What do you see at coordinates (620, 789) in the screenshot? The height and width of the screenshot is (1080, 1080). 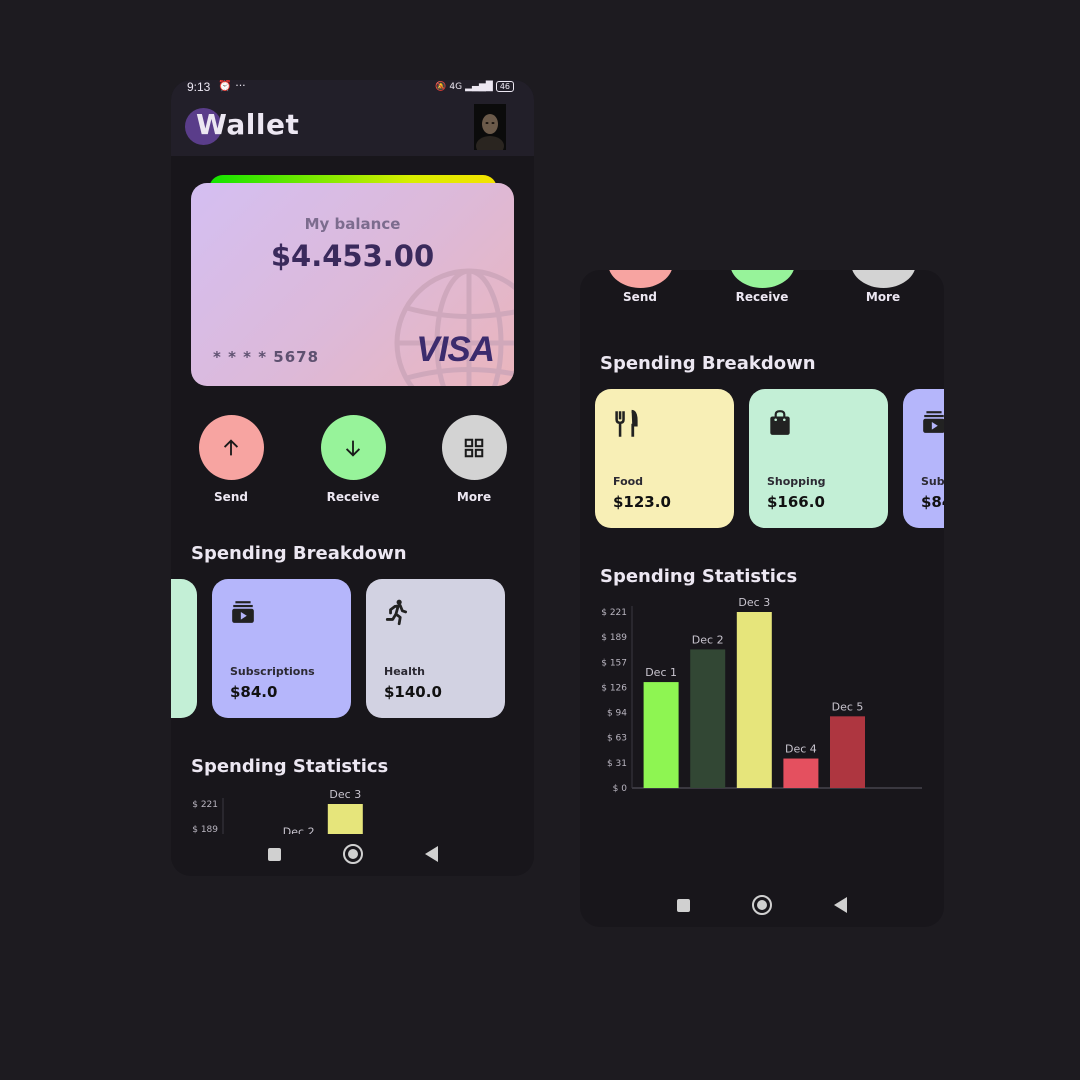 I see `y-tick-label: $ 0` at bounding box center [620, 789].